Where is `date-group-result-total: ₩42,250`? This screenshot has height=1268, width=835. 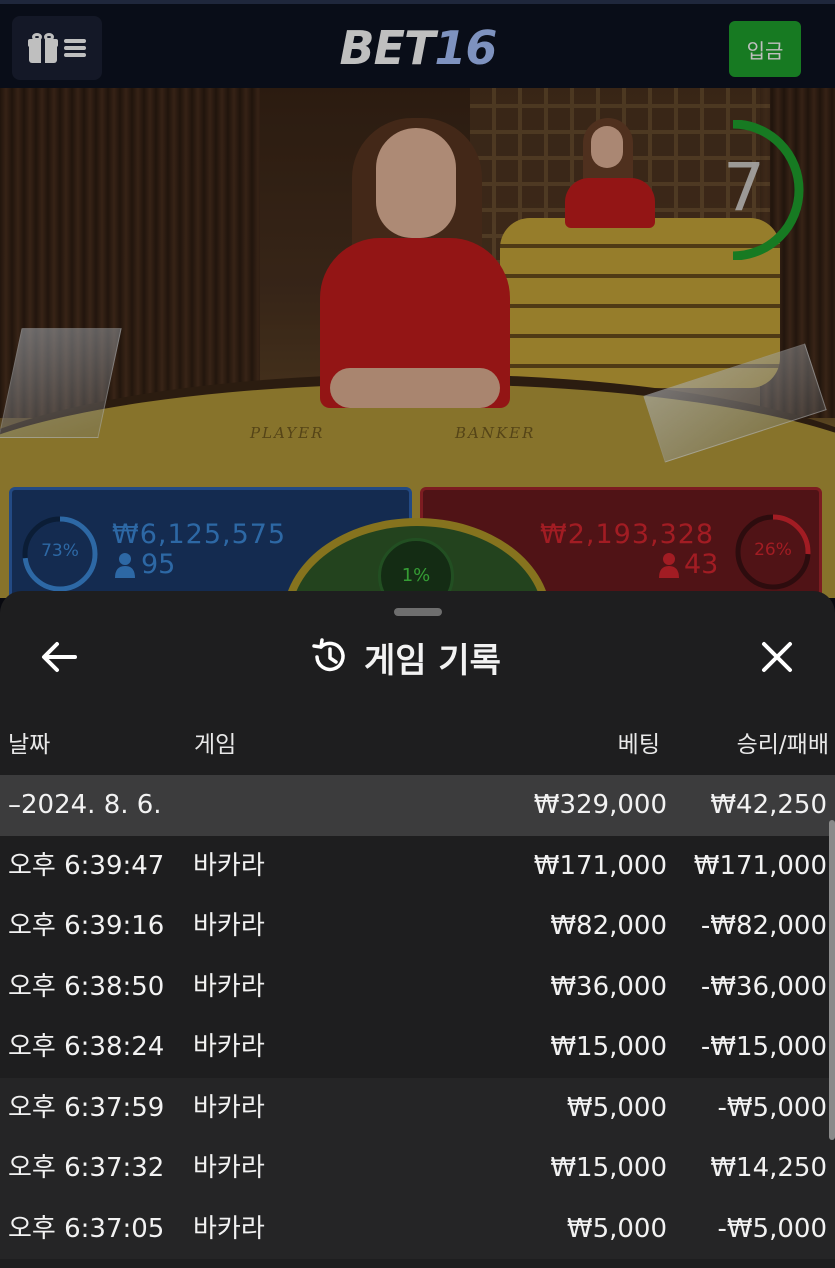 date-group-result-total: ₩42,250 is located at coordinates (768, 805).